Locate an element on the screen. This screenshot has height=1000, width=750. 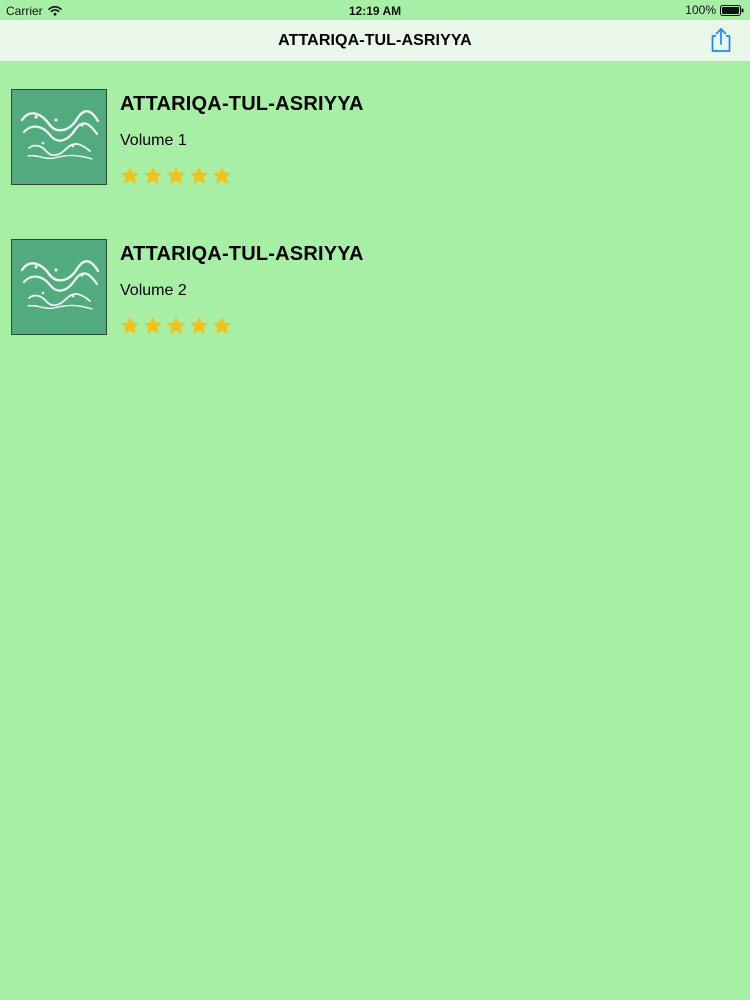
status-bar: Carrier 12:19 AM 100% is located at coordinates (375, 11).